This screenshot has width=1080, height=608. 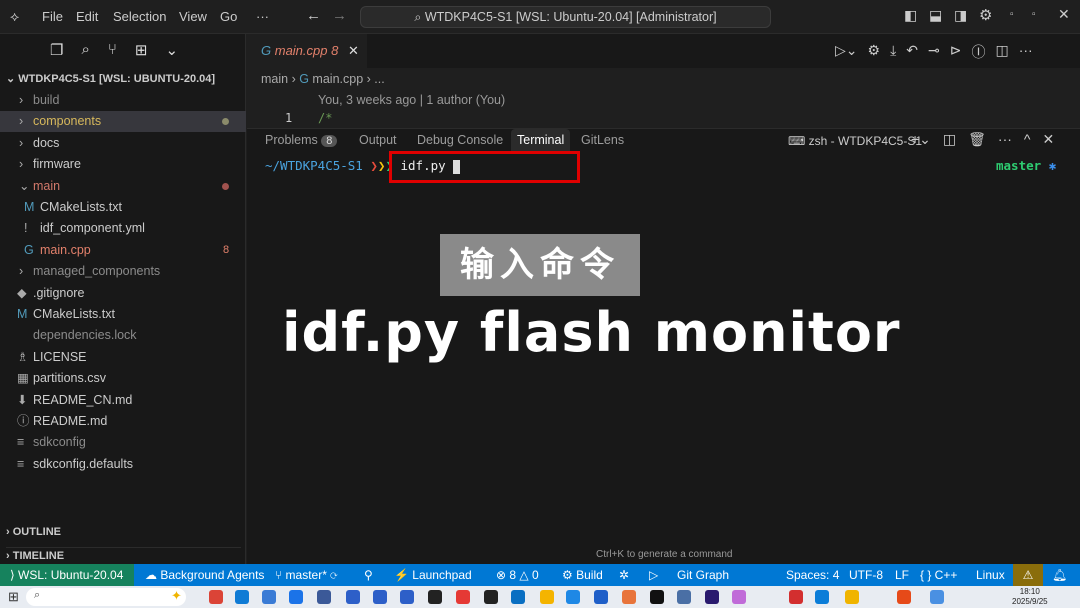 I want to click on search-icon: ⌕, so click(x=85, y=50).